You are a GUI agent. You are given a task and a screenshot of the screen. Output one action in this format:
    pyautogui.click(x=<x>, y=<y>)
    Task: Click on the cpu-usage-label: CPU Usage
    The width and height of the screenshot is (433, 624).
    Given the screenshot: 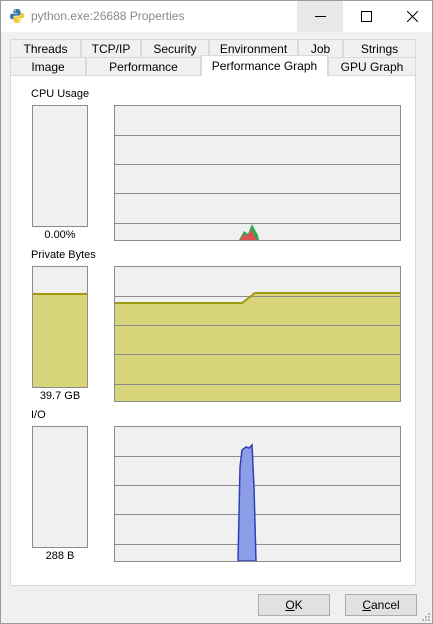 What is the action you would take?
    pyautogui.click(x=60, y=94)
    